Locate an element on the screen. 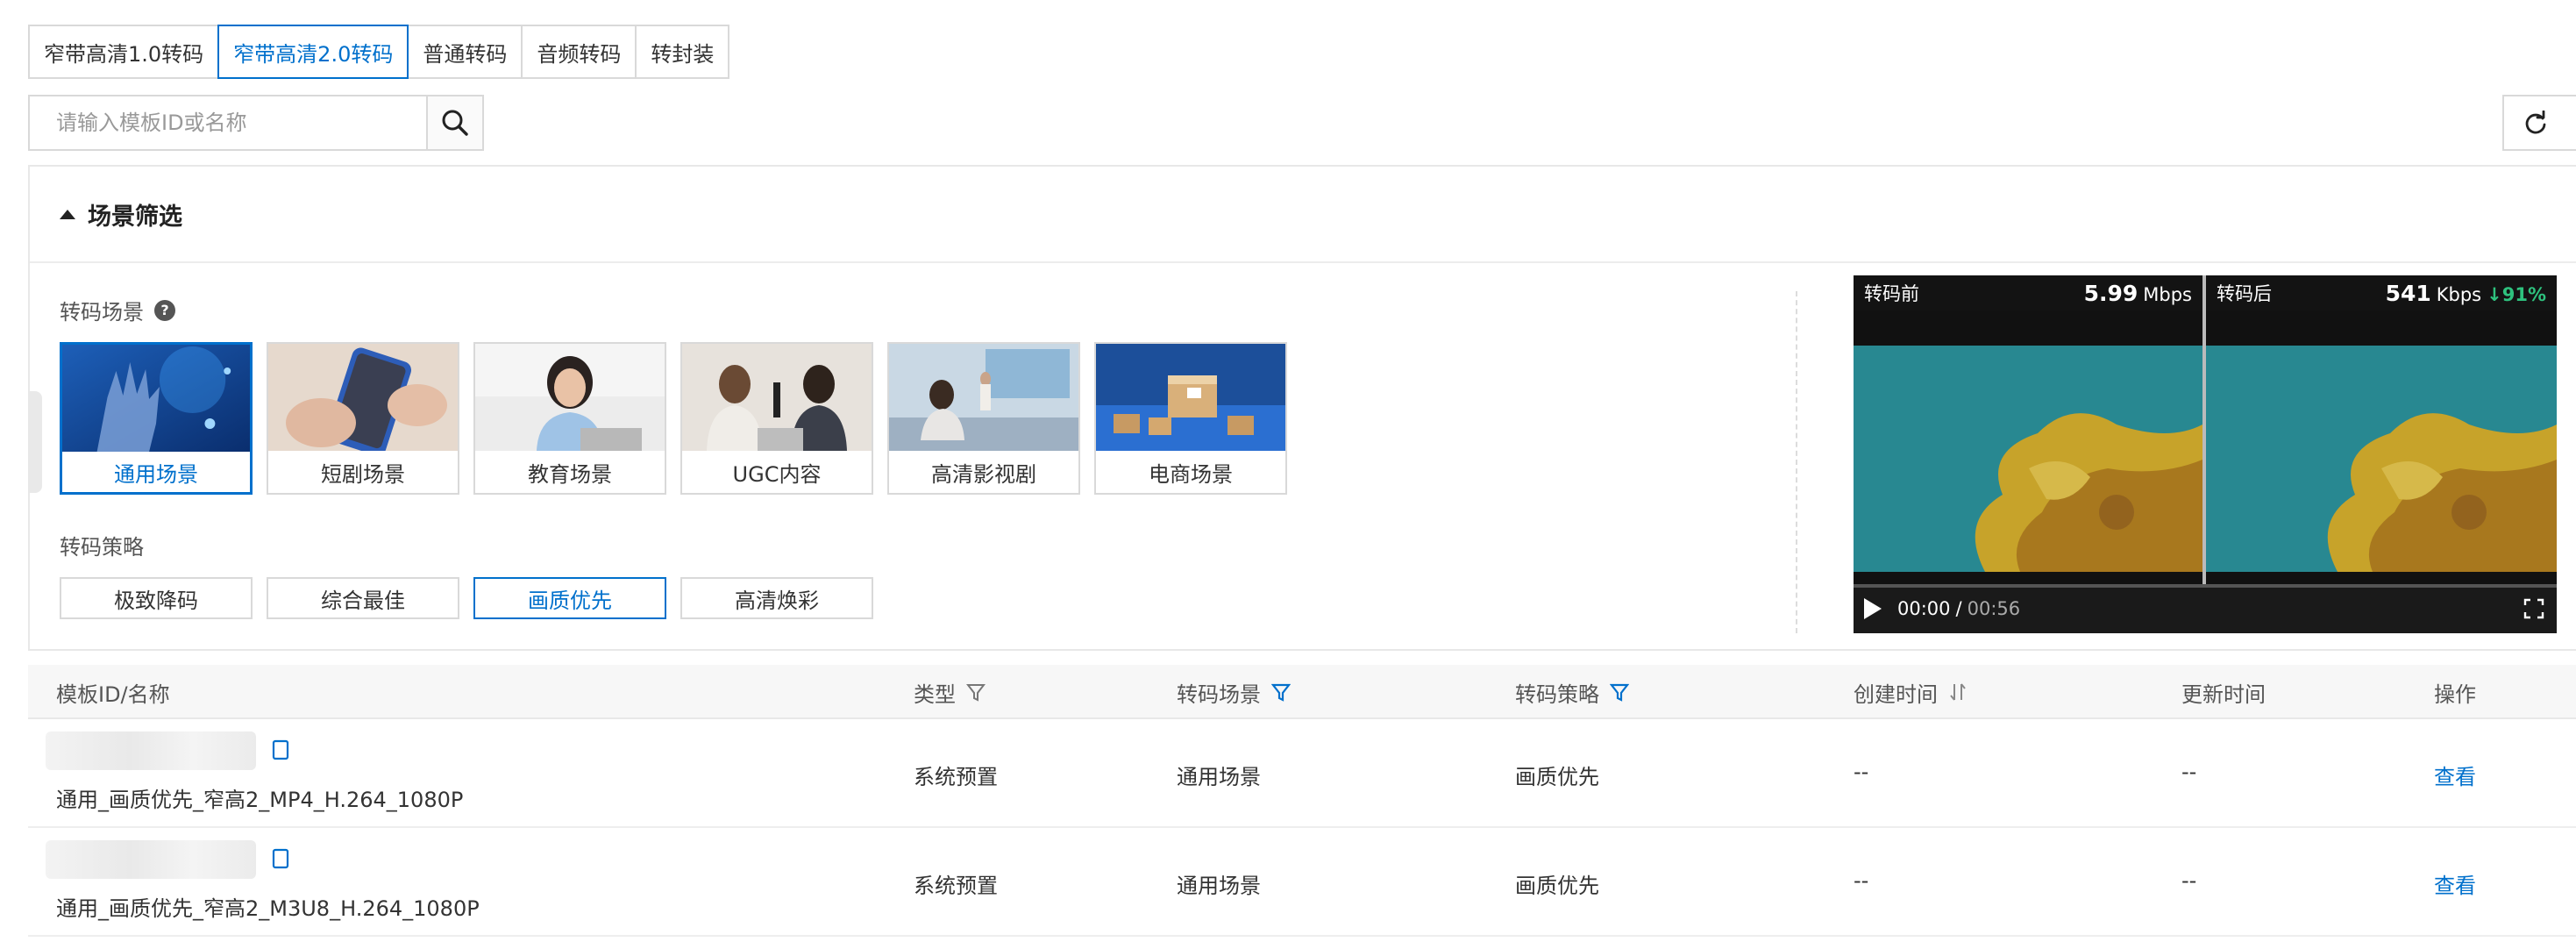 This screenshot has width=2576, height=949. col-type-label: 类型 is located at coordinates (935, 694).